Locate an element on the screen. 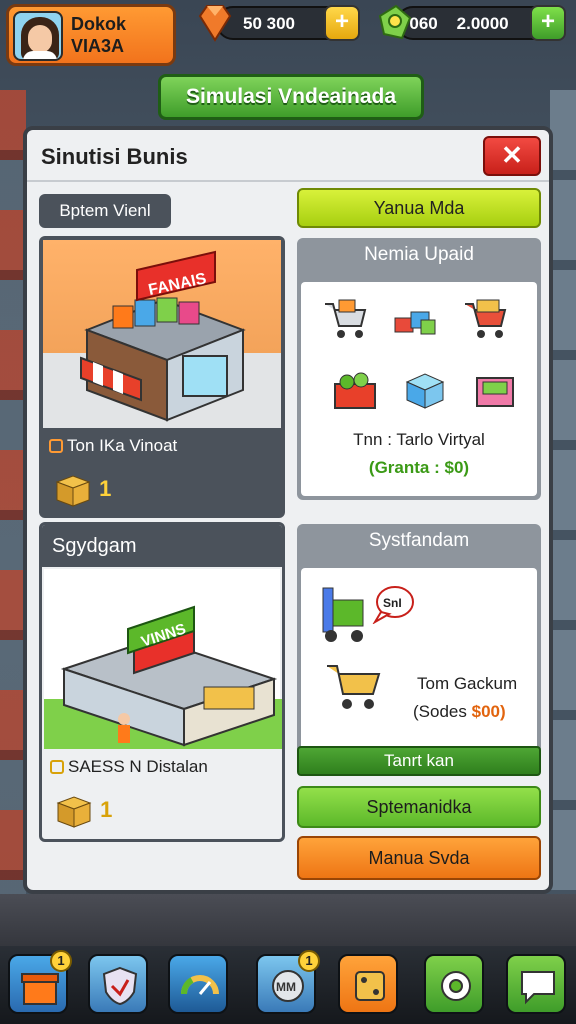  nav-map-button is located at coordinates (368, 984).